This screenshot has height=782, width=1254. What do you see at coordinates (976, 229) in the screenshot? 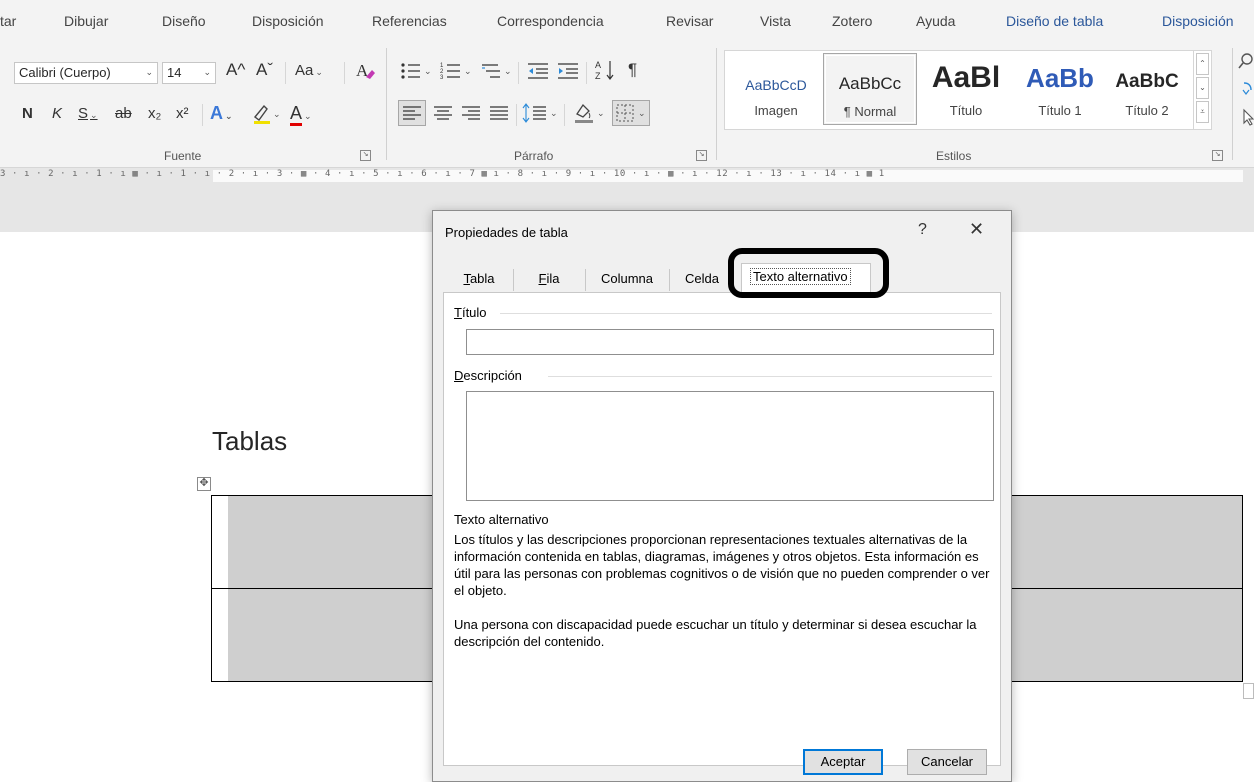
I see `close-icon: ✕` at bounding box center [976, 229].